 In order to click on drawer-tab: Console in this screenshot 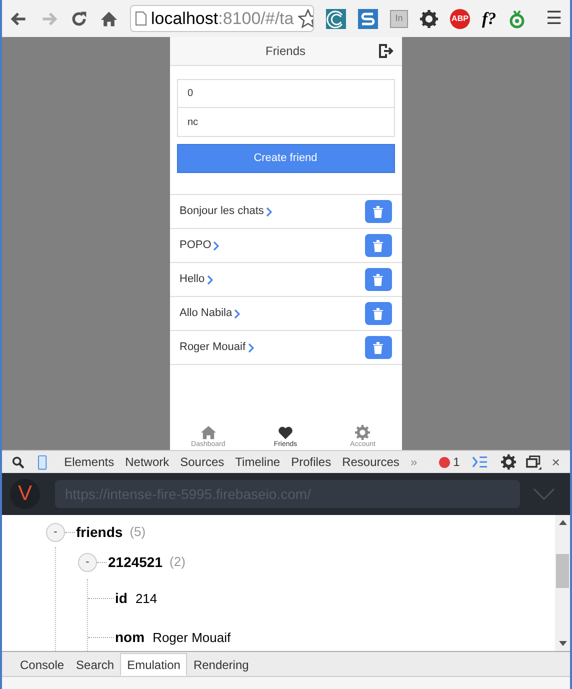, I will do `click(42, 664)`.